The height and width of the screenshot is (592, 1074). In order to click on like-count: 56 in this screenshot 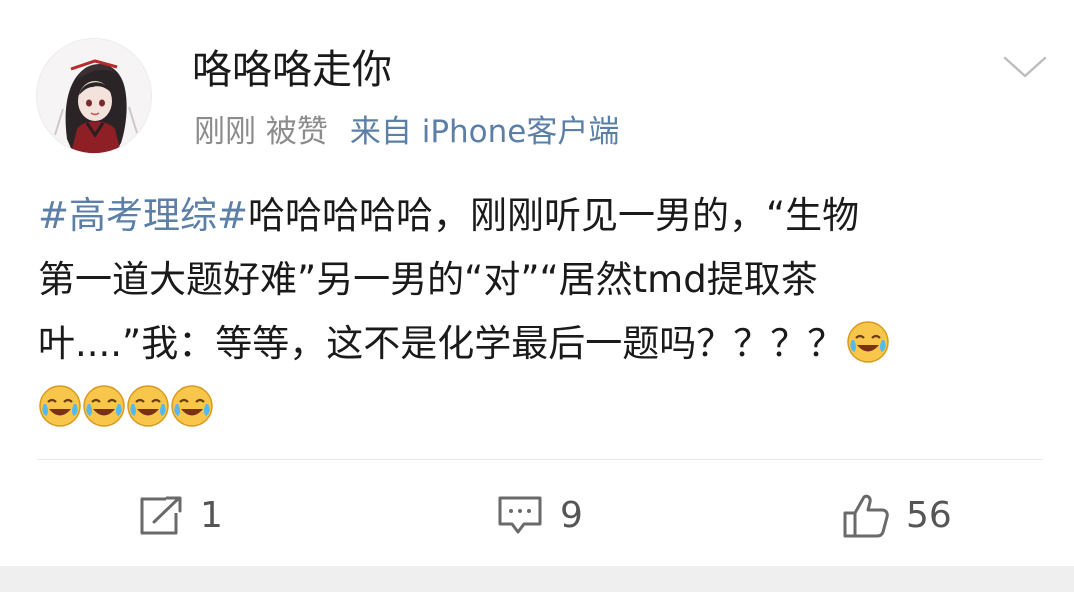, I will do `click(929, 515)`.